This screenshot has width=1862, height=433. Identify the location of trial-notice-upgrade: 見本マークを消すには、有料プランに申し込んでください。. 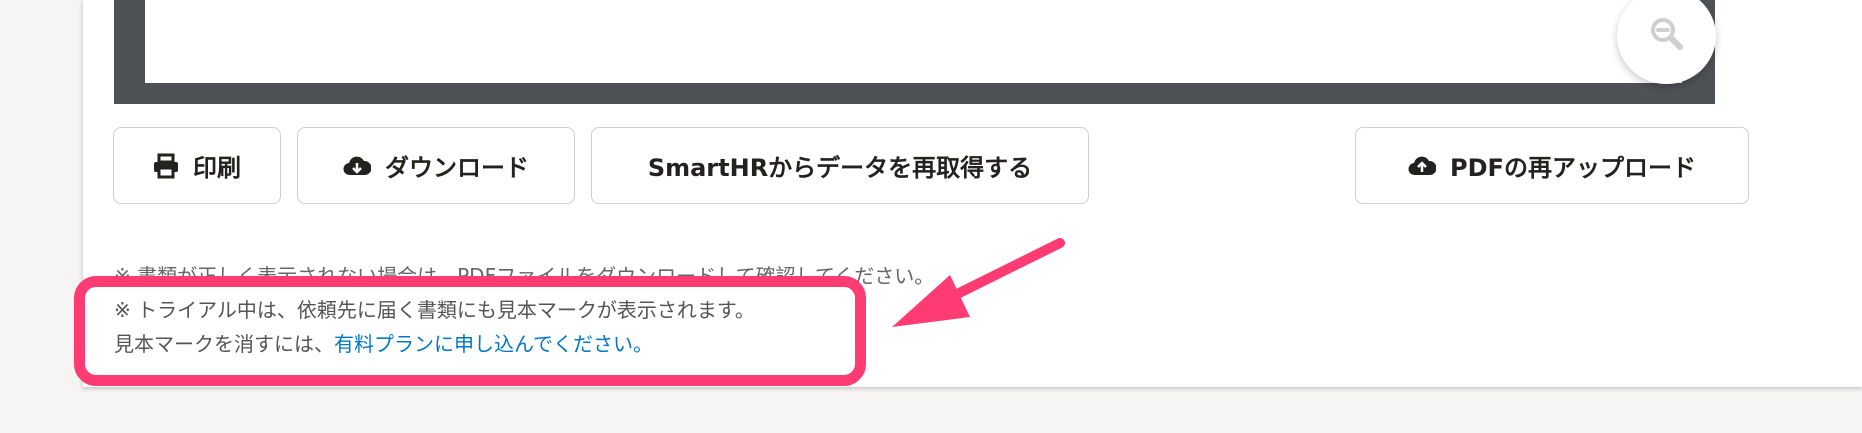
(383, 342).